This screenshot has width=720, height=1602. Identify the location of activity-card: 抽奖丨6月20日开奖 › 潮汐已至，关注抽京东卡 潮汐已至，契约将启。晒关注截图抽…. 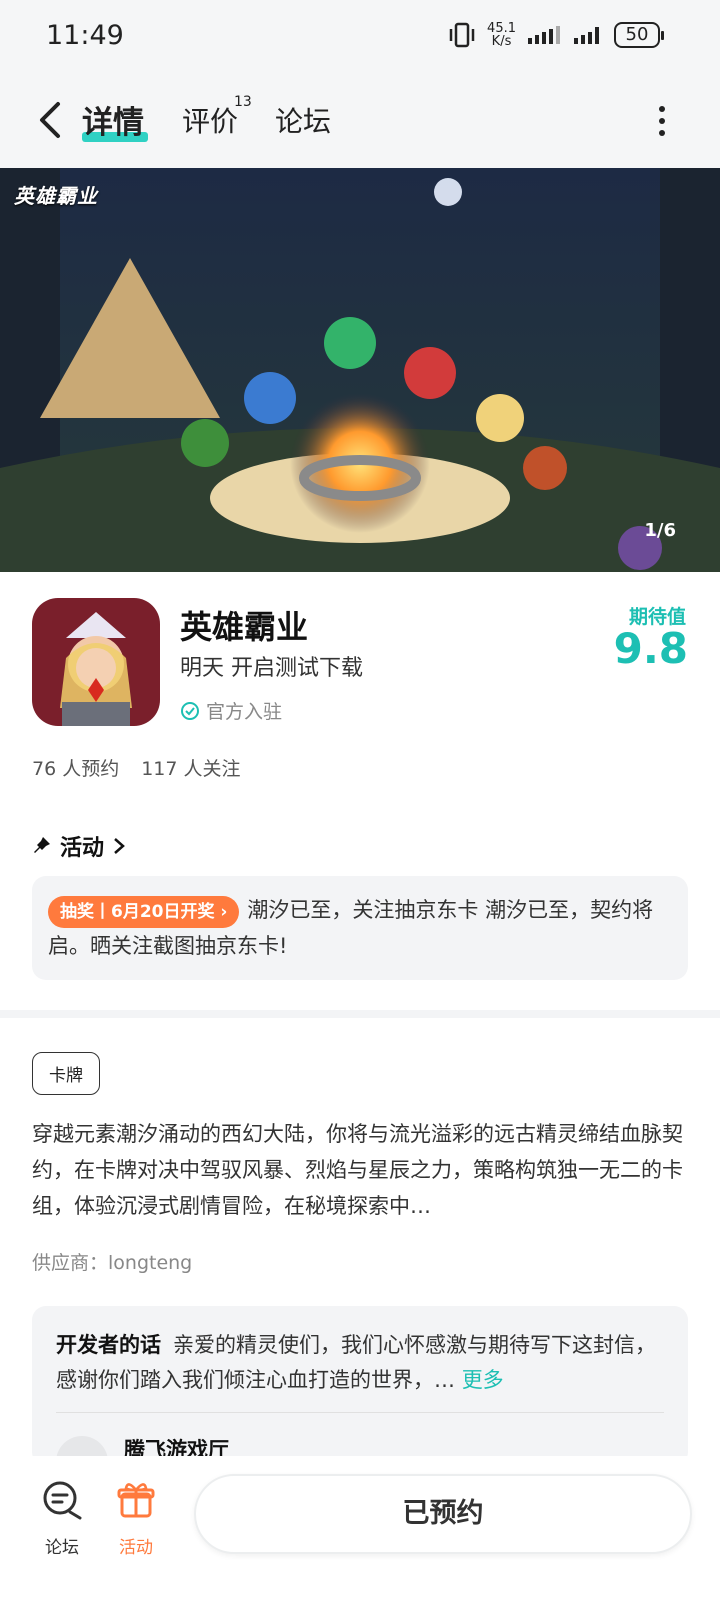
(360, 928).